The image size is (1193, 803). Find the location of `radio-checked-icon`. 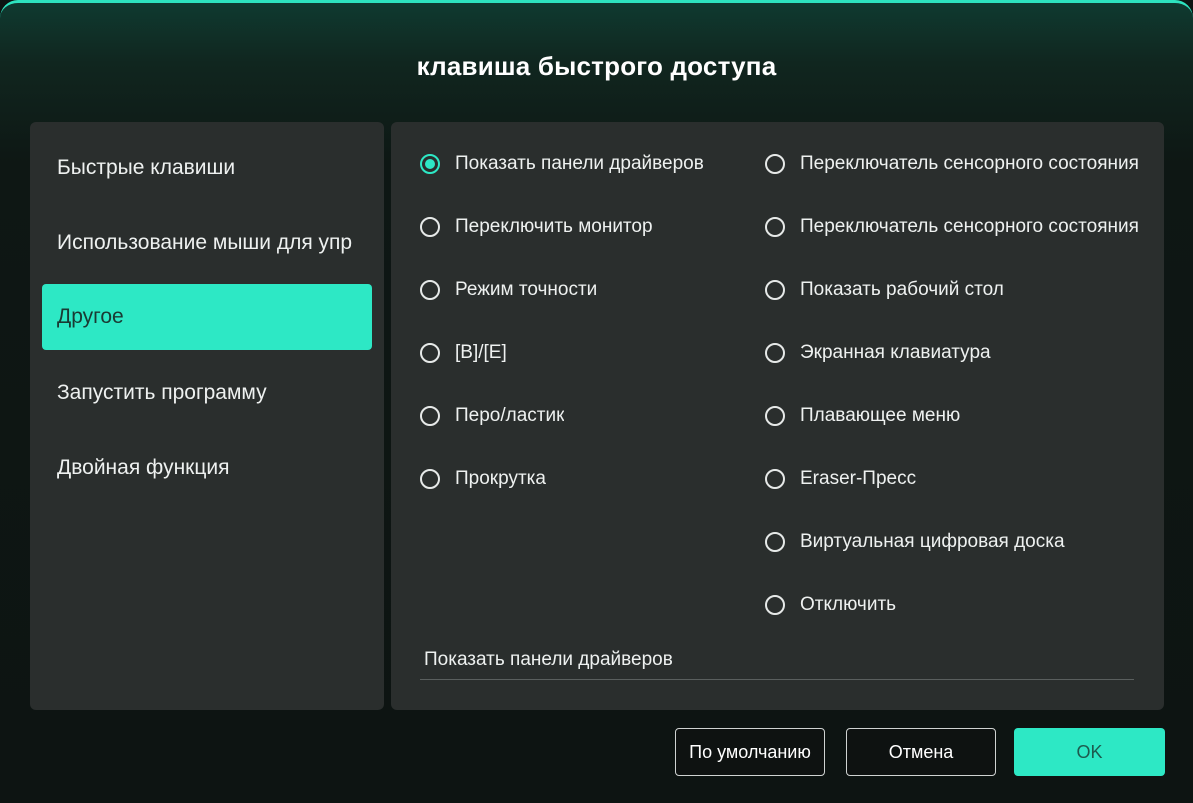

radio-checked-icon is located at coordinates (430, 164).